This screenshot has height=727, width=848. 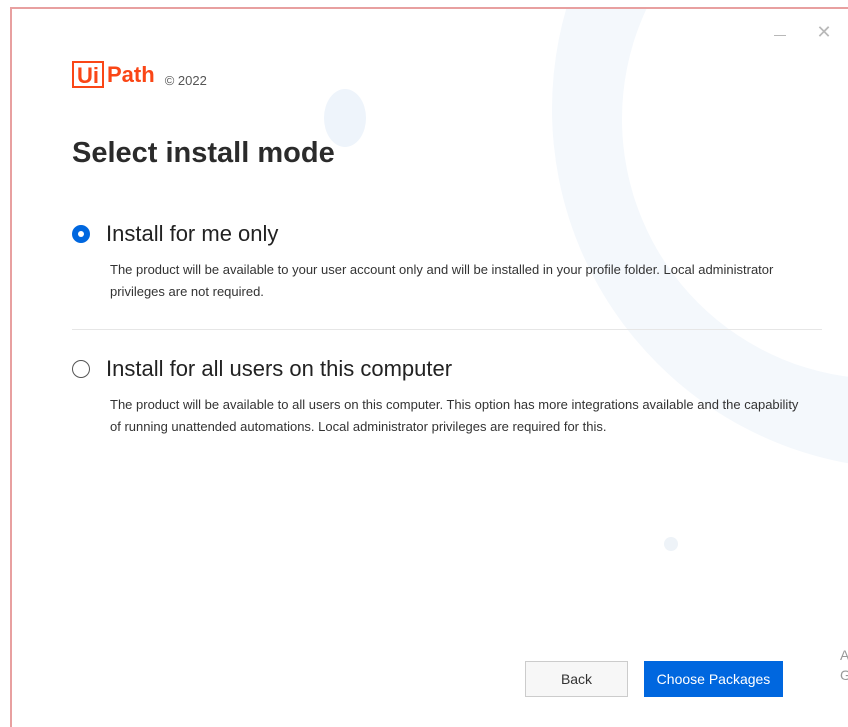 What do you see at coordinates (81, 369) in the screenshot?
I see `radio-unchecked-icon` at bounding box center [81, 369].